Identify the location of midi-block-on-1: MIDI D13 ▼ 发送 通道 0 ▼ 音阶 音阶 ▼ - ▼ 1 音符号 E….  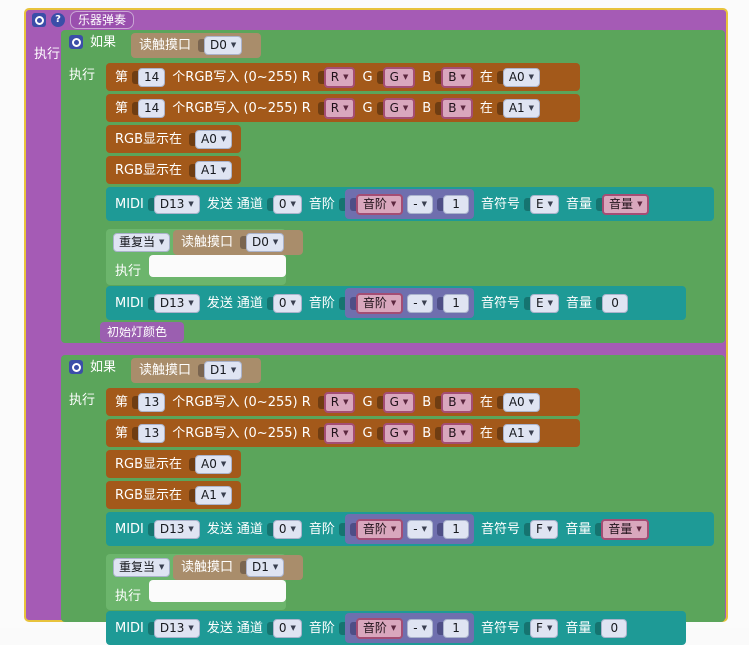
(410, 204).